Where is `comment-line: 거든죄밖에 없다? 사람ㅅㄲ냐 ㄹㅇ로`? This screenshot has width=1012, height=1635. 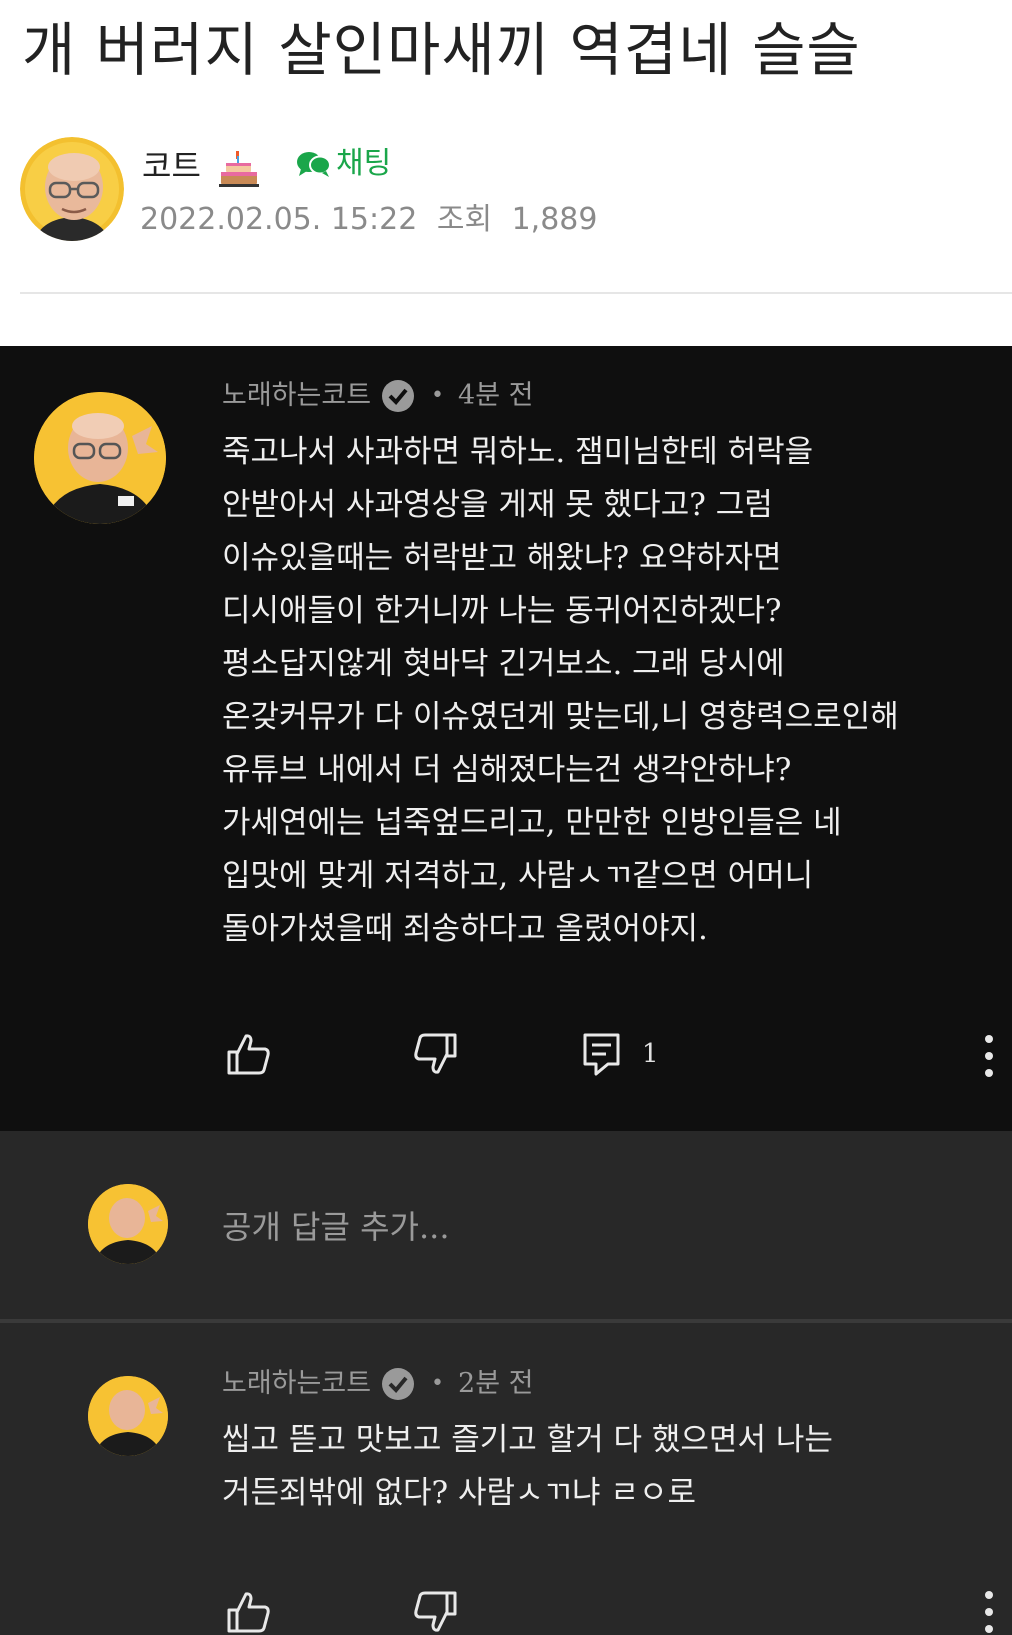
comment-line: 거든죄밖에 없다? 사람ㅅㄲ냐 ㄹㅇ로 is located at coordinates (459, 1493).